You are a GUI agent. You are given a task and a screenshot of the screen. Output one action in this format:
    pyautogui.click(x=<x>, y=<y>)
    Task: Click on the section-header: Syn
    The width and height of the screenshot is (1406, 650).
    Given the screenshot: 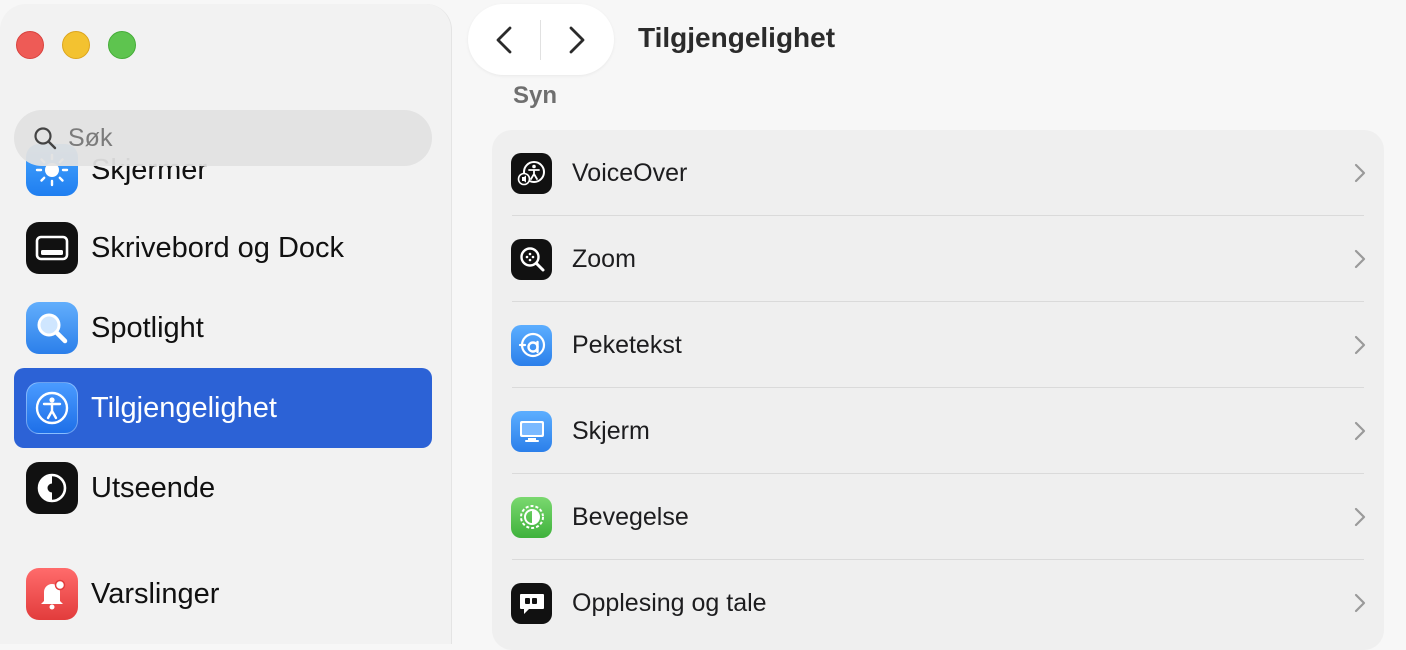 What is the action you would take?
    pyautogui.click(x=535, y=95)
    